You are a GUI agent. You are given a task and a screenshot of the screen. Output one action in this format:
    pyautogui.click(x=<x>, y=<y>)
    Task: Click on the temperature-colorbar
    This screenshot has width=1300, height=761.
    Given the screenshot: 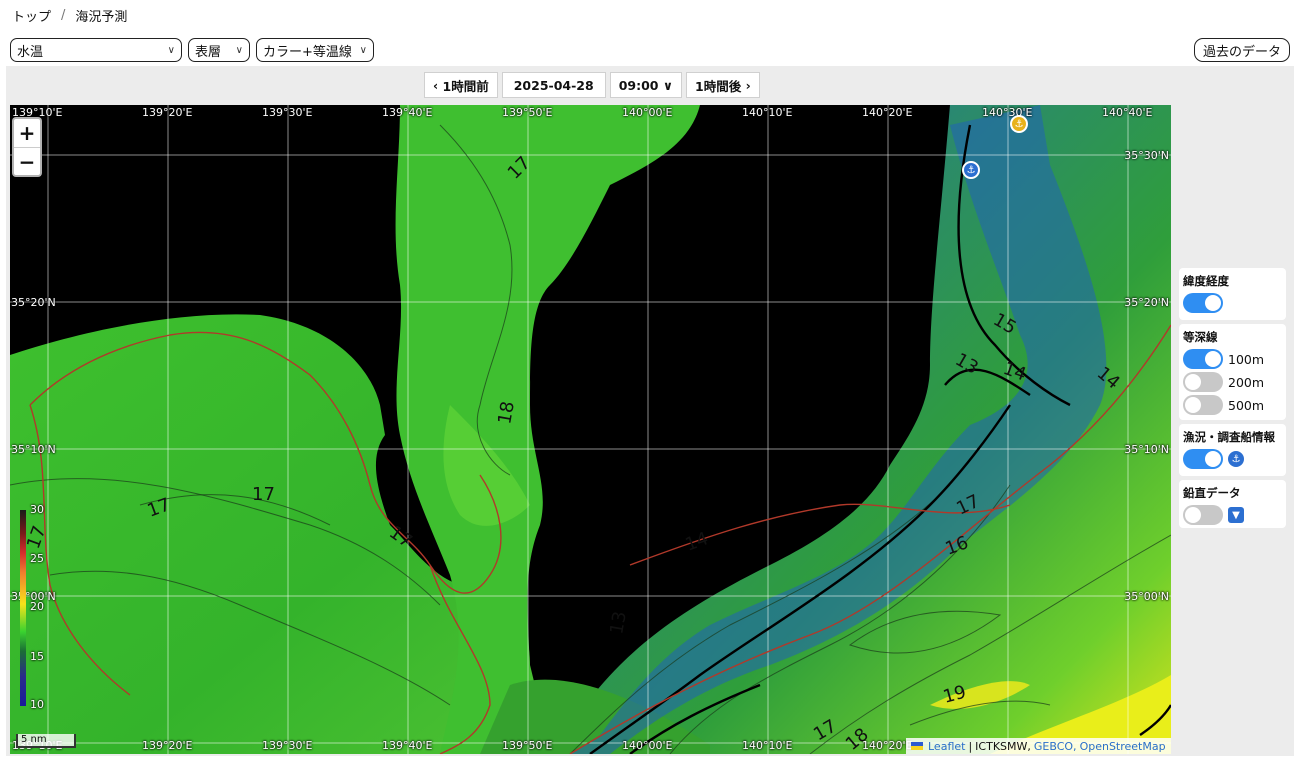 What is the action you would take?
    pyautogui.click(x=23, y=608)
    